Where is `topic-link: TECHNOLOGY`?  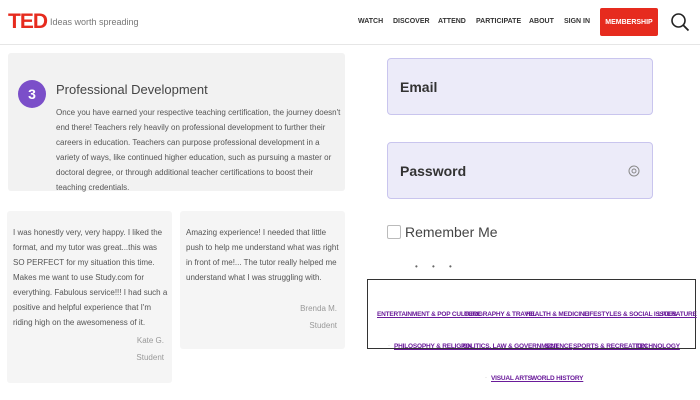 topic-link: TECHNOLOGY is located at coordinates (658, 346).